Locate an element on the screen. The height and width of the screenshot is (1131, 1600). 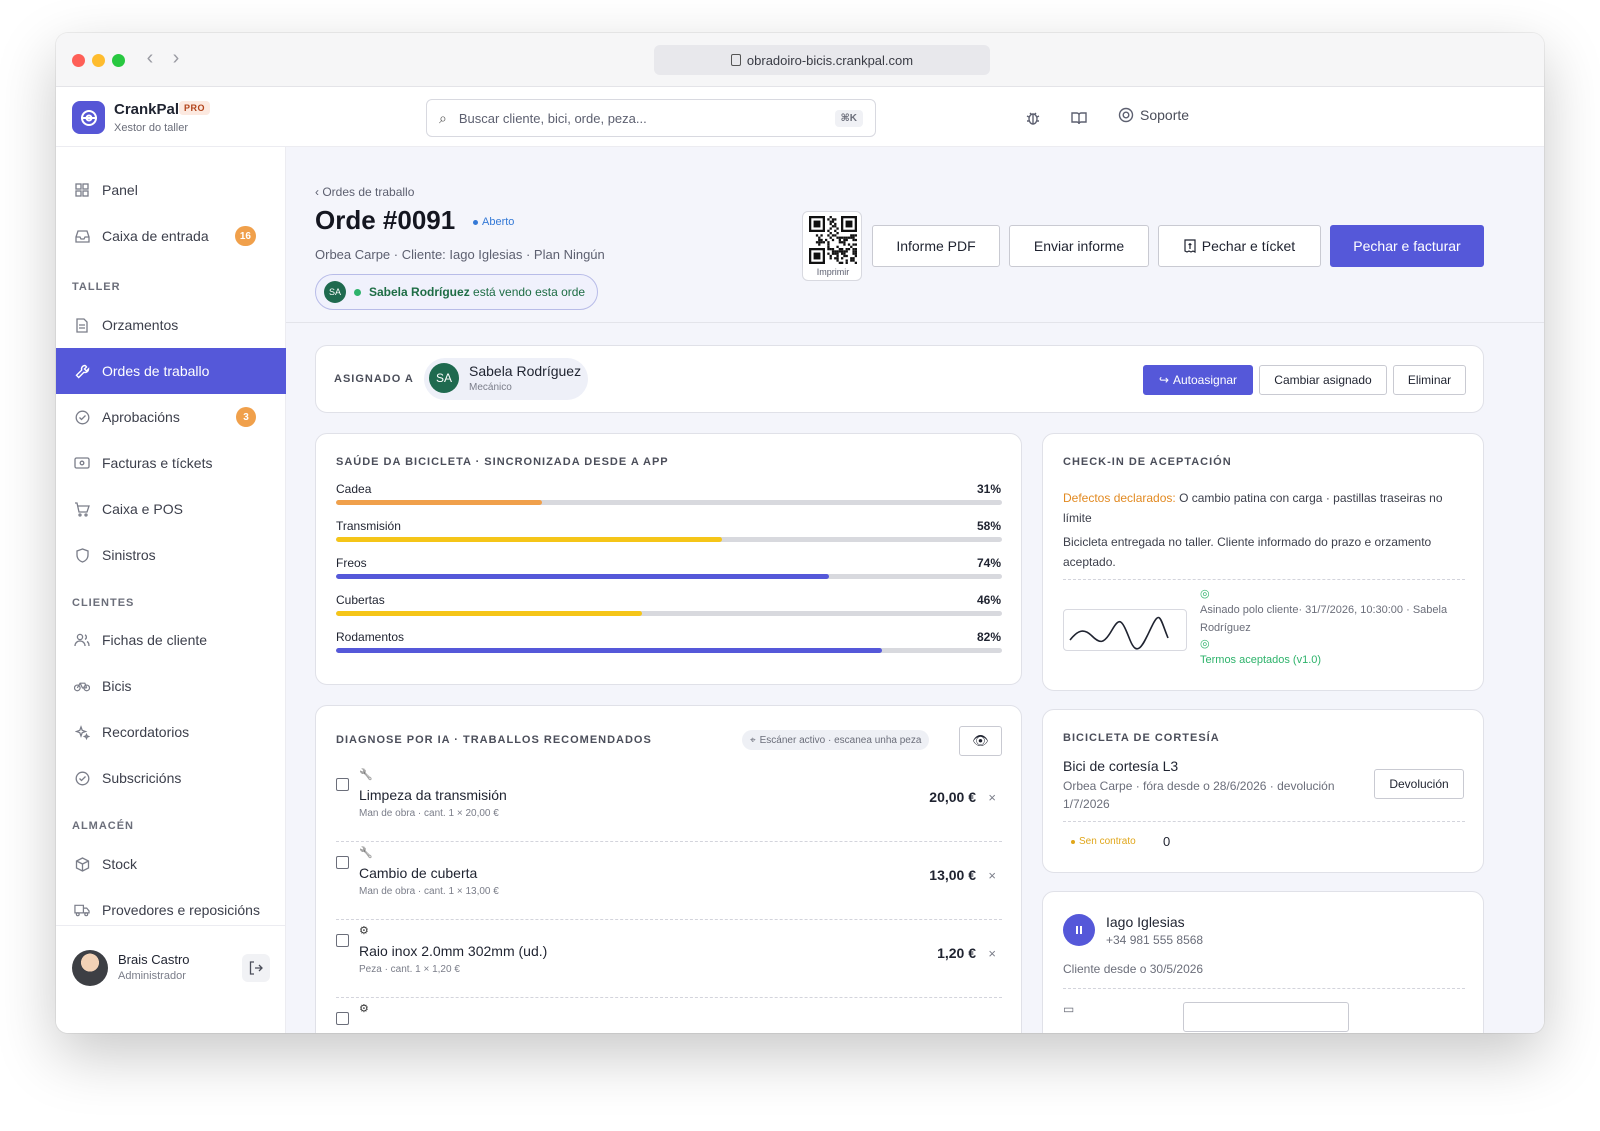
contract-dot-icon is located at coordinates (1073, 841).